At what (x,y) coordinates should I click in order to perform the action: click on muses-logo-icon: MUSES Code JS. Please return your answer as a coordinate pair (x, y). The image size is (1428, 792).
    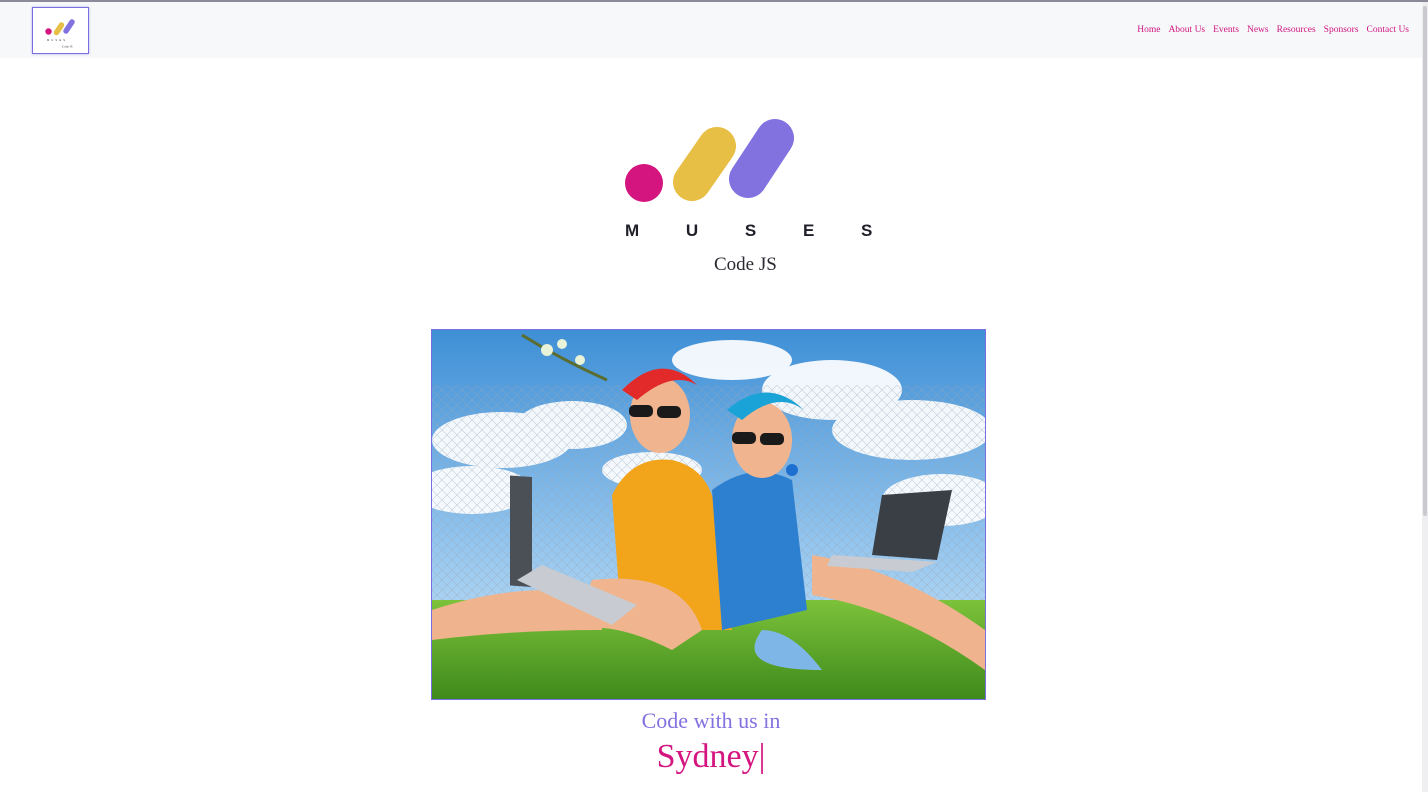
    Looking at the image, I should click on (60, 34).